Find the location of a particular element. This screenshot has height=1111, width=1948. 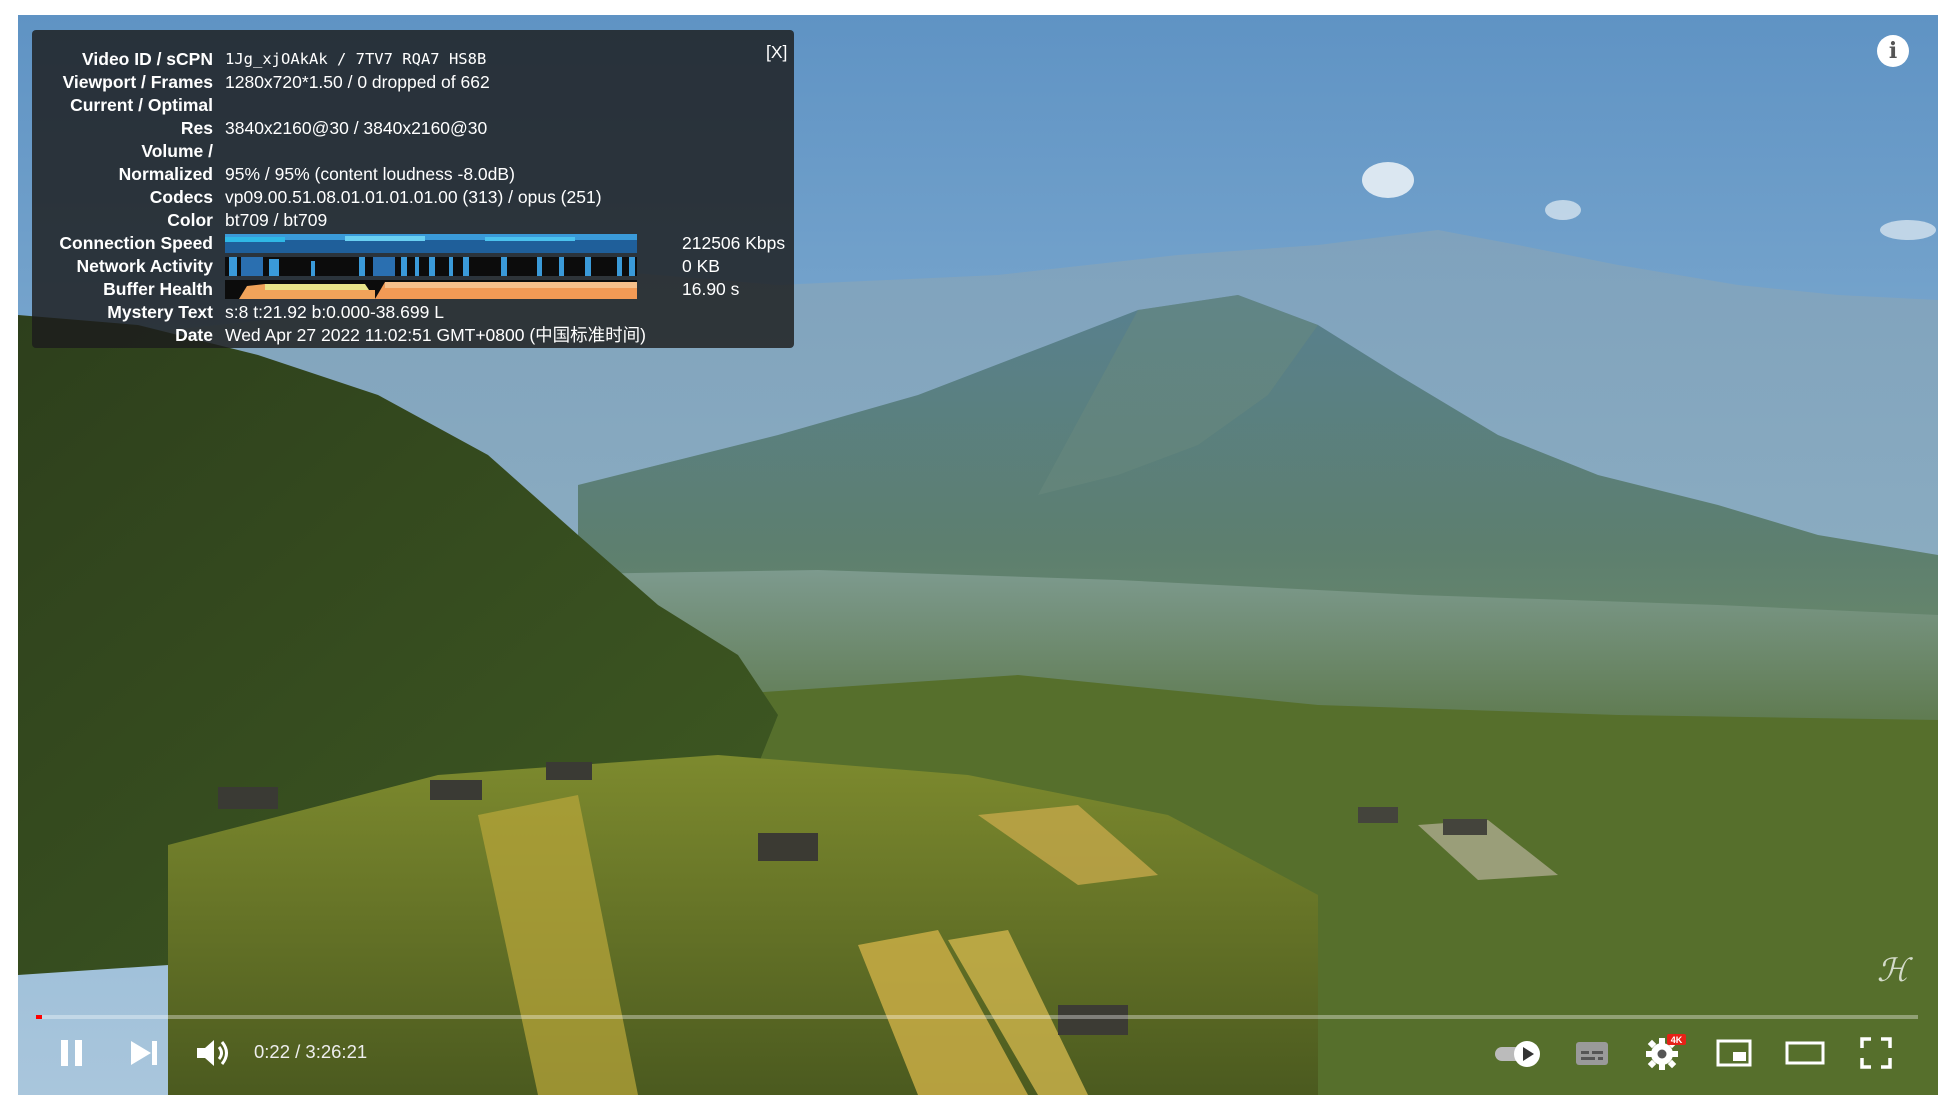

stats-label: Video ID / sCPN is located at coordinates (147, 59).